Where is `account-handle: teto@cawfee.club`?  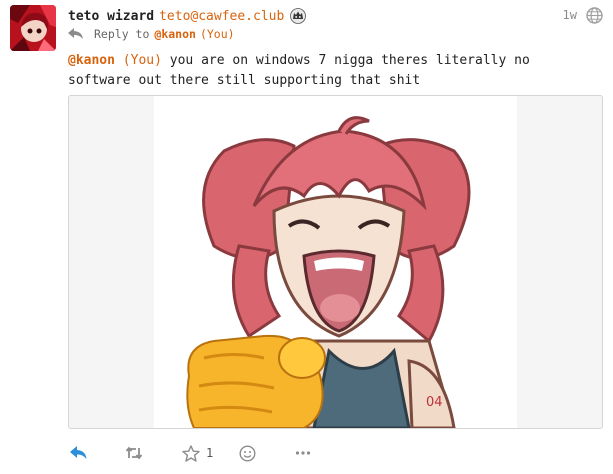
account-handle: teto@cawfee.club is located at coordinates (221, 16).